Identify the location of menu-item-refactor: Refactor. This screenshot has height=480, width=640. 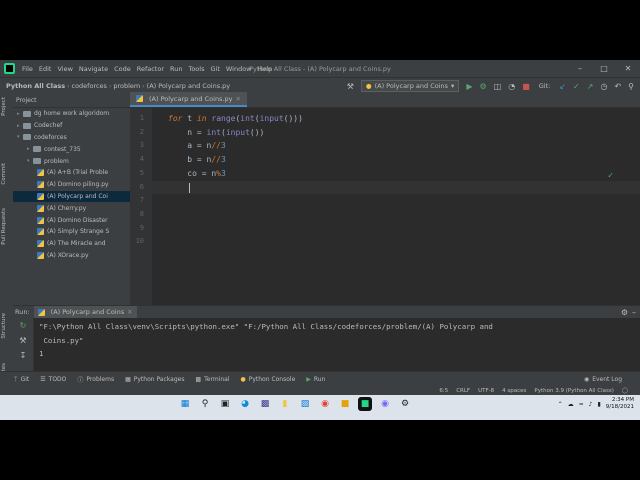
(150, 69).